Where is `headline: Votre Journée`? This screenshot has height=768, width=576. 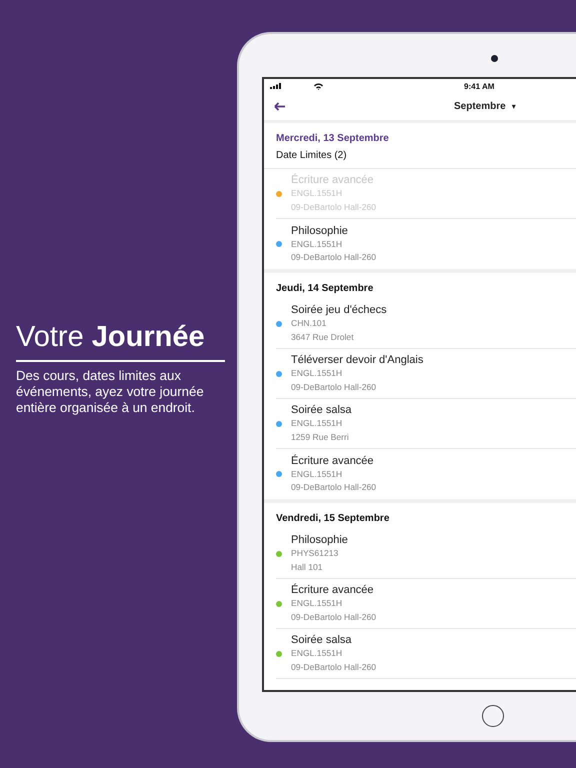 headline: Votre Journée is located at coordinates (111, 337).